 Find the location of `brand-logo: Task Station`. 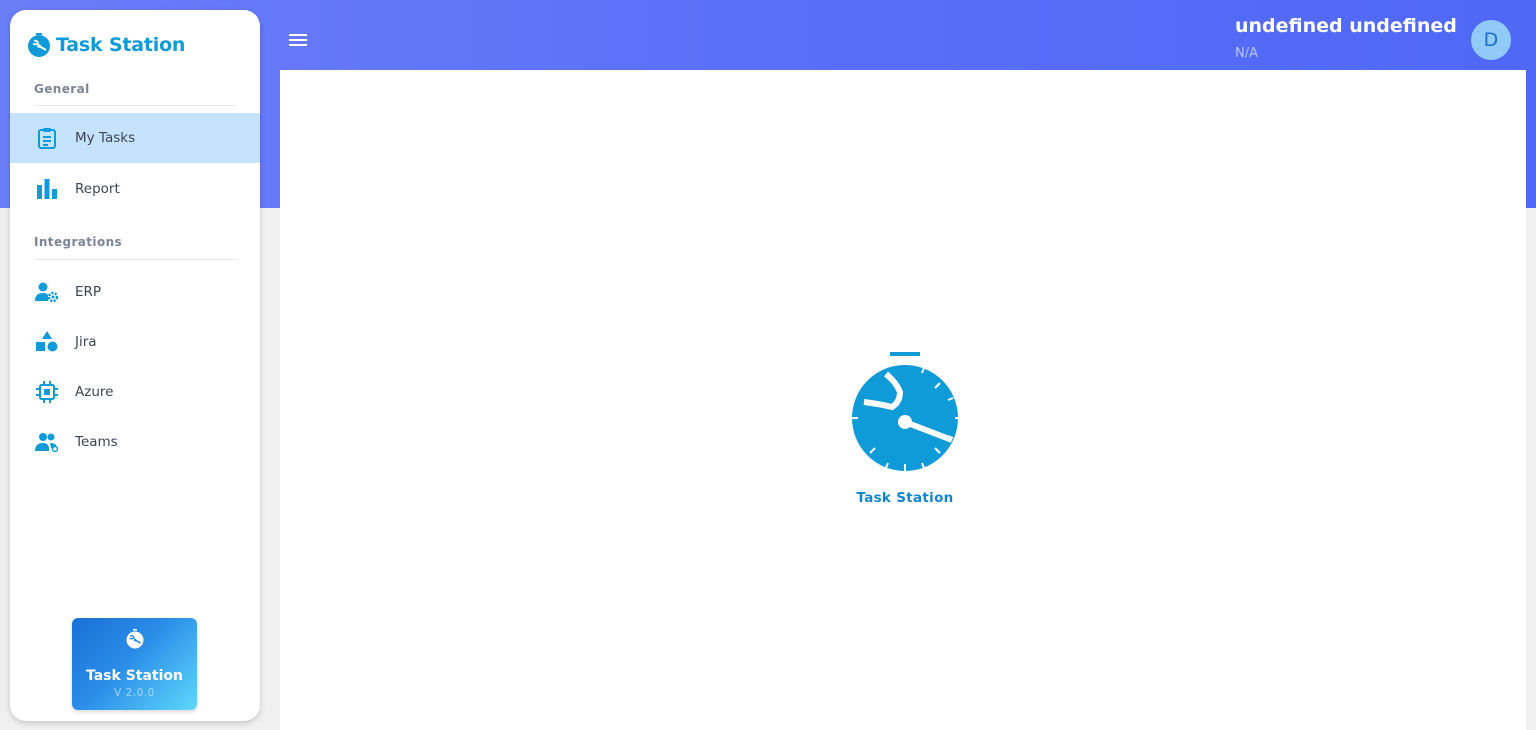

brand-logo: Task Station is located at coordinates (105, 45).